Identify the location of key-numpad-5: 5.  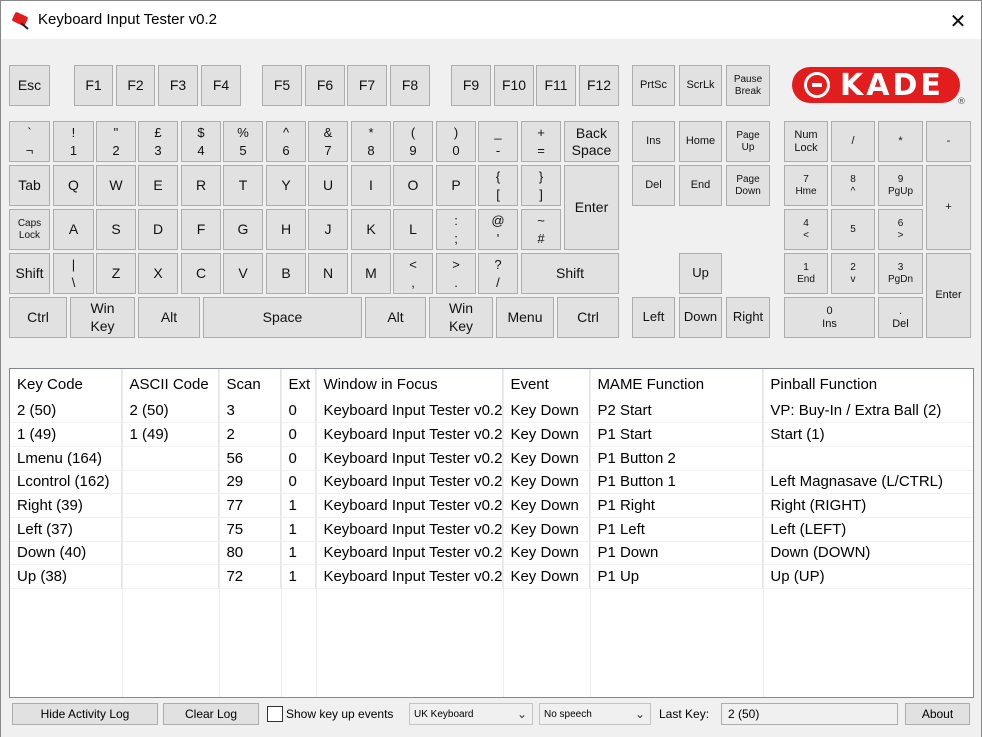
(853, 229).